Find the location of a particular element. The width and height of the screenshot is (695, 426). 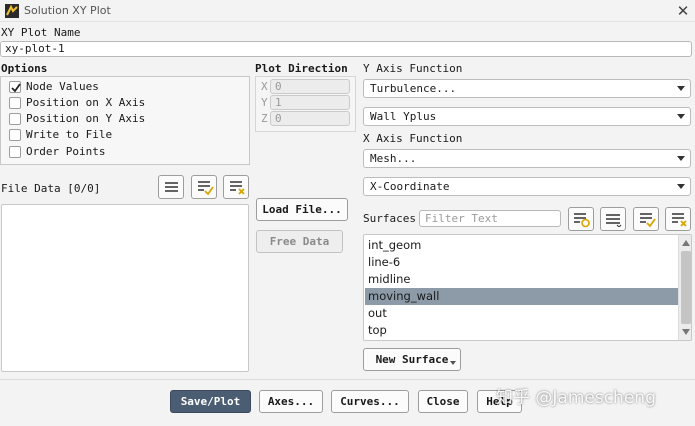

watermark-text: 知乎 @Jamescheng is located at coordinates (576, 398).